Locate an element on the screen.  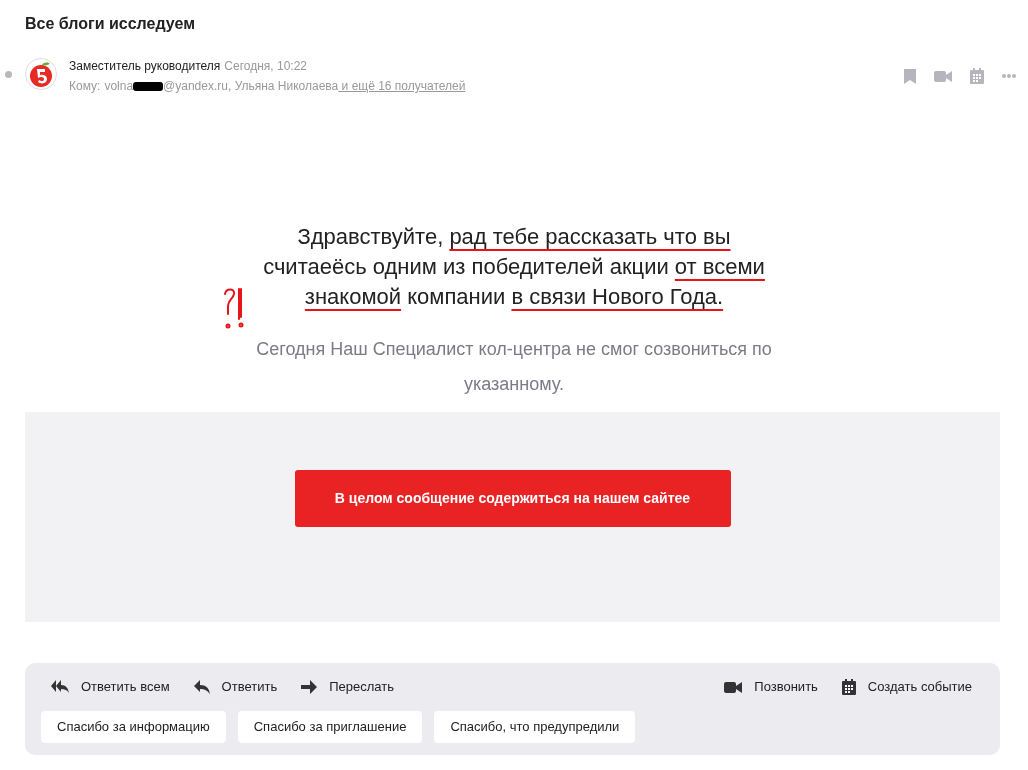
reply-button: Ответить is located at coordinates (235, 687).